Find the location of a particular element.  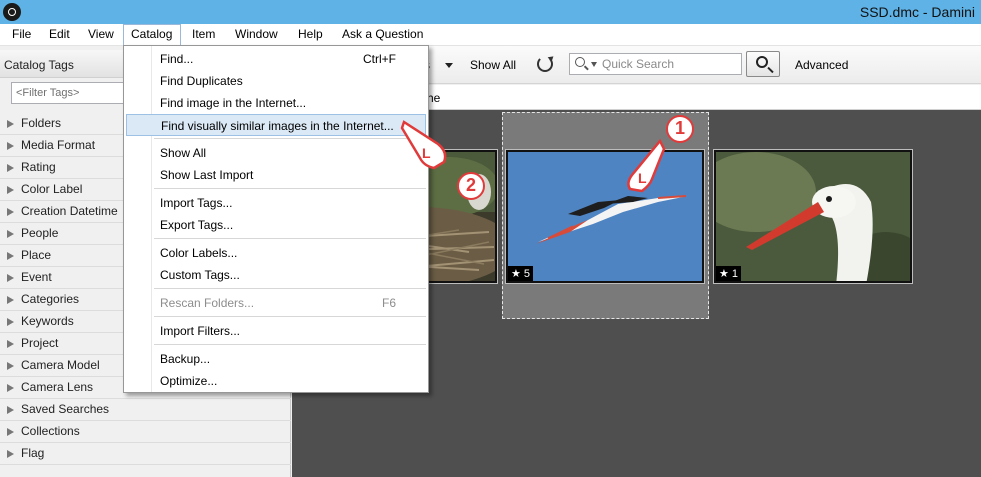

menu-item: Item is located at coordinates (203, 35).